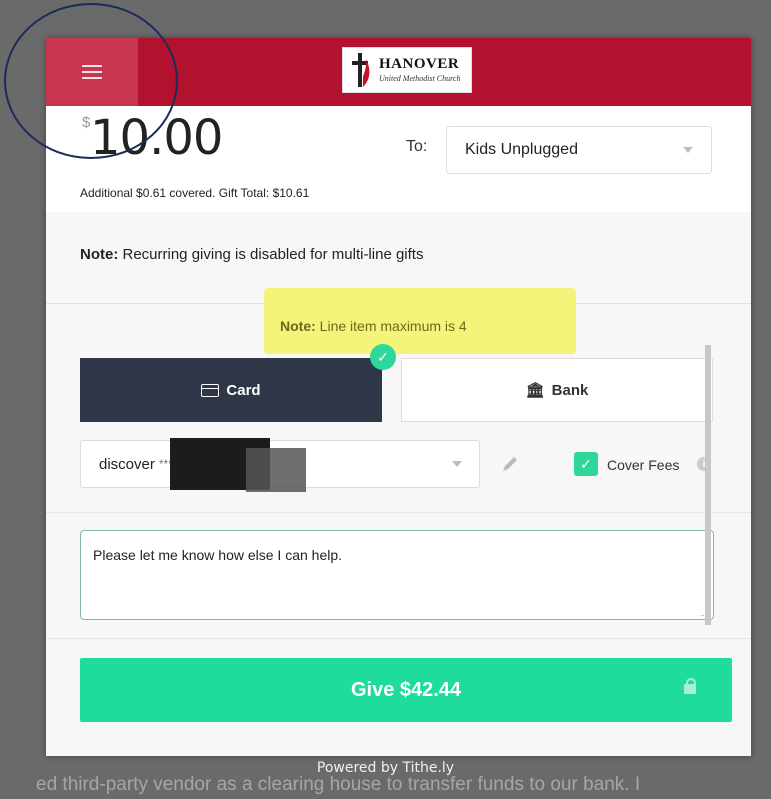  I want to click on memo-text: Please let me know how else I can help., so click(218, 555).